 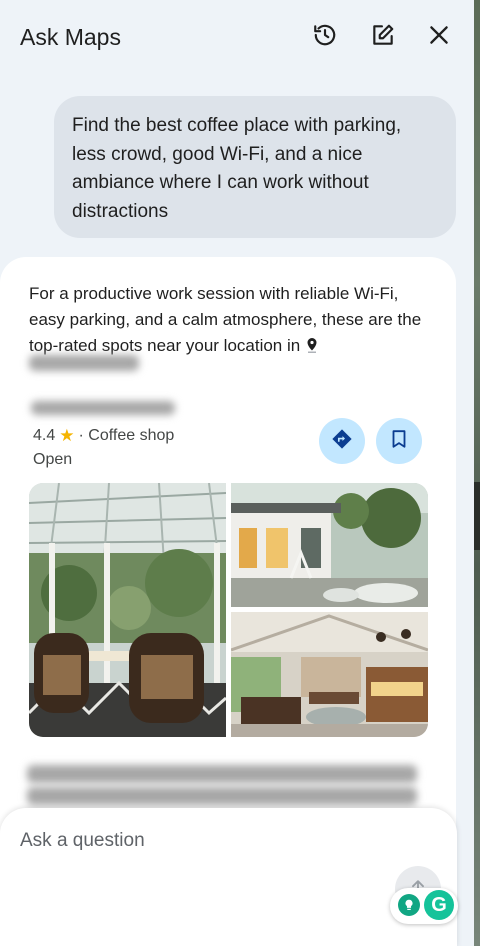 I want to click on map-edge, so click(x=477, y=473).